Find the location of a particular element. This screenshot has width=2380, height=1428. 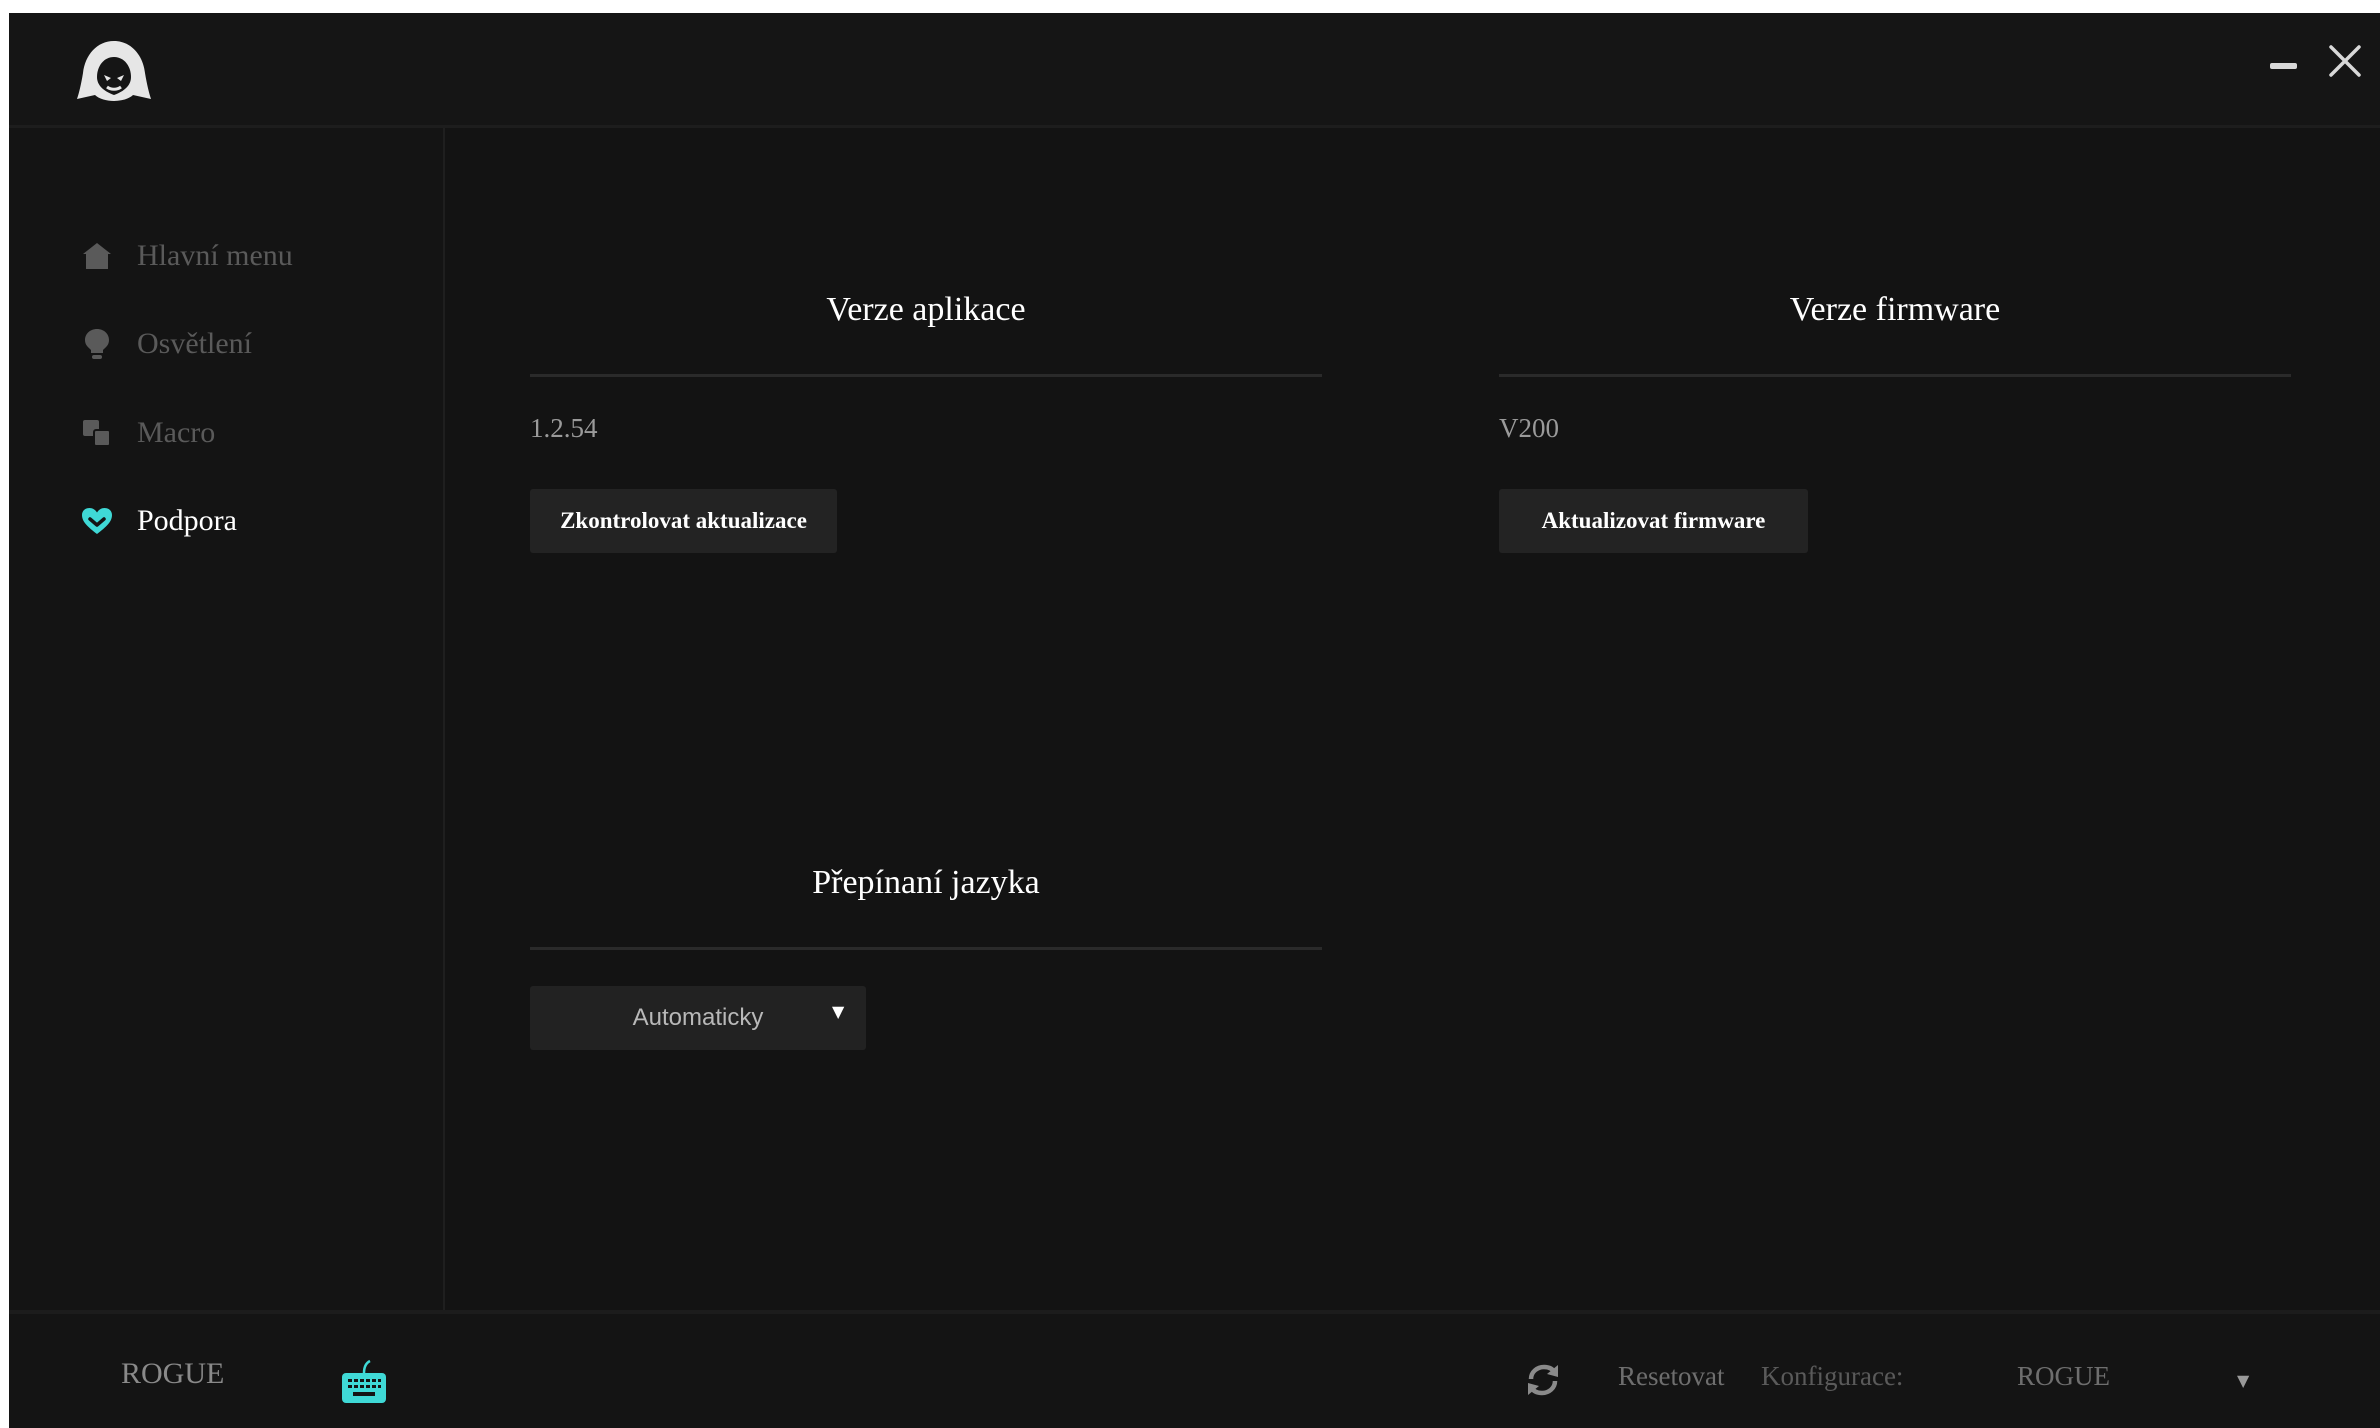

minimize-button is located at coordinates (2284, 64).